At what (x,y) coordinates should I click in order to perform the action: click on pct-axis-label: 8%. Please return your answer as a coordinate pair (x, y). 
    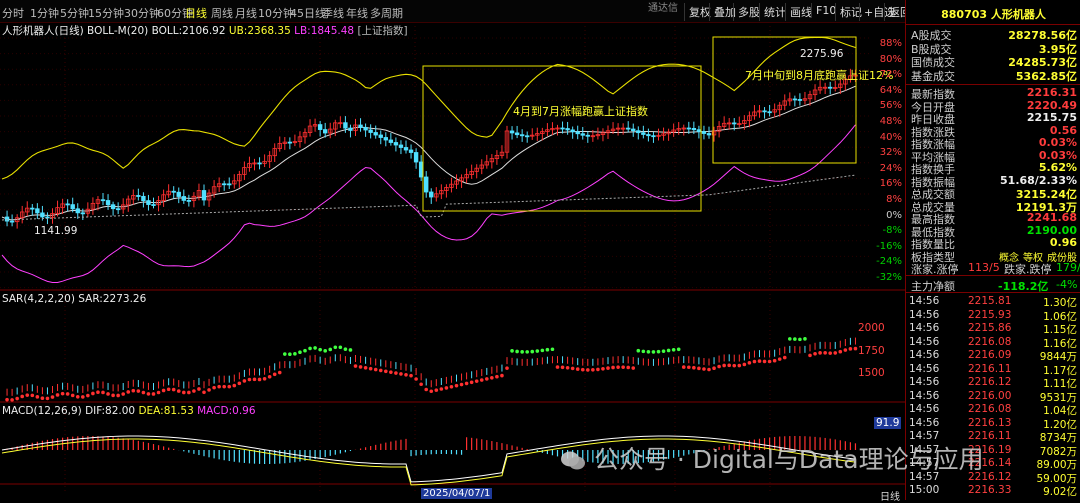
    Looking at the image, I should click on (894, 199).